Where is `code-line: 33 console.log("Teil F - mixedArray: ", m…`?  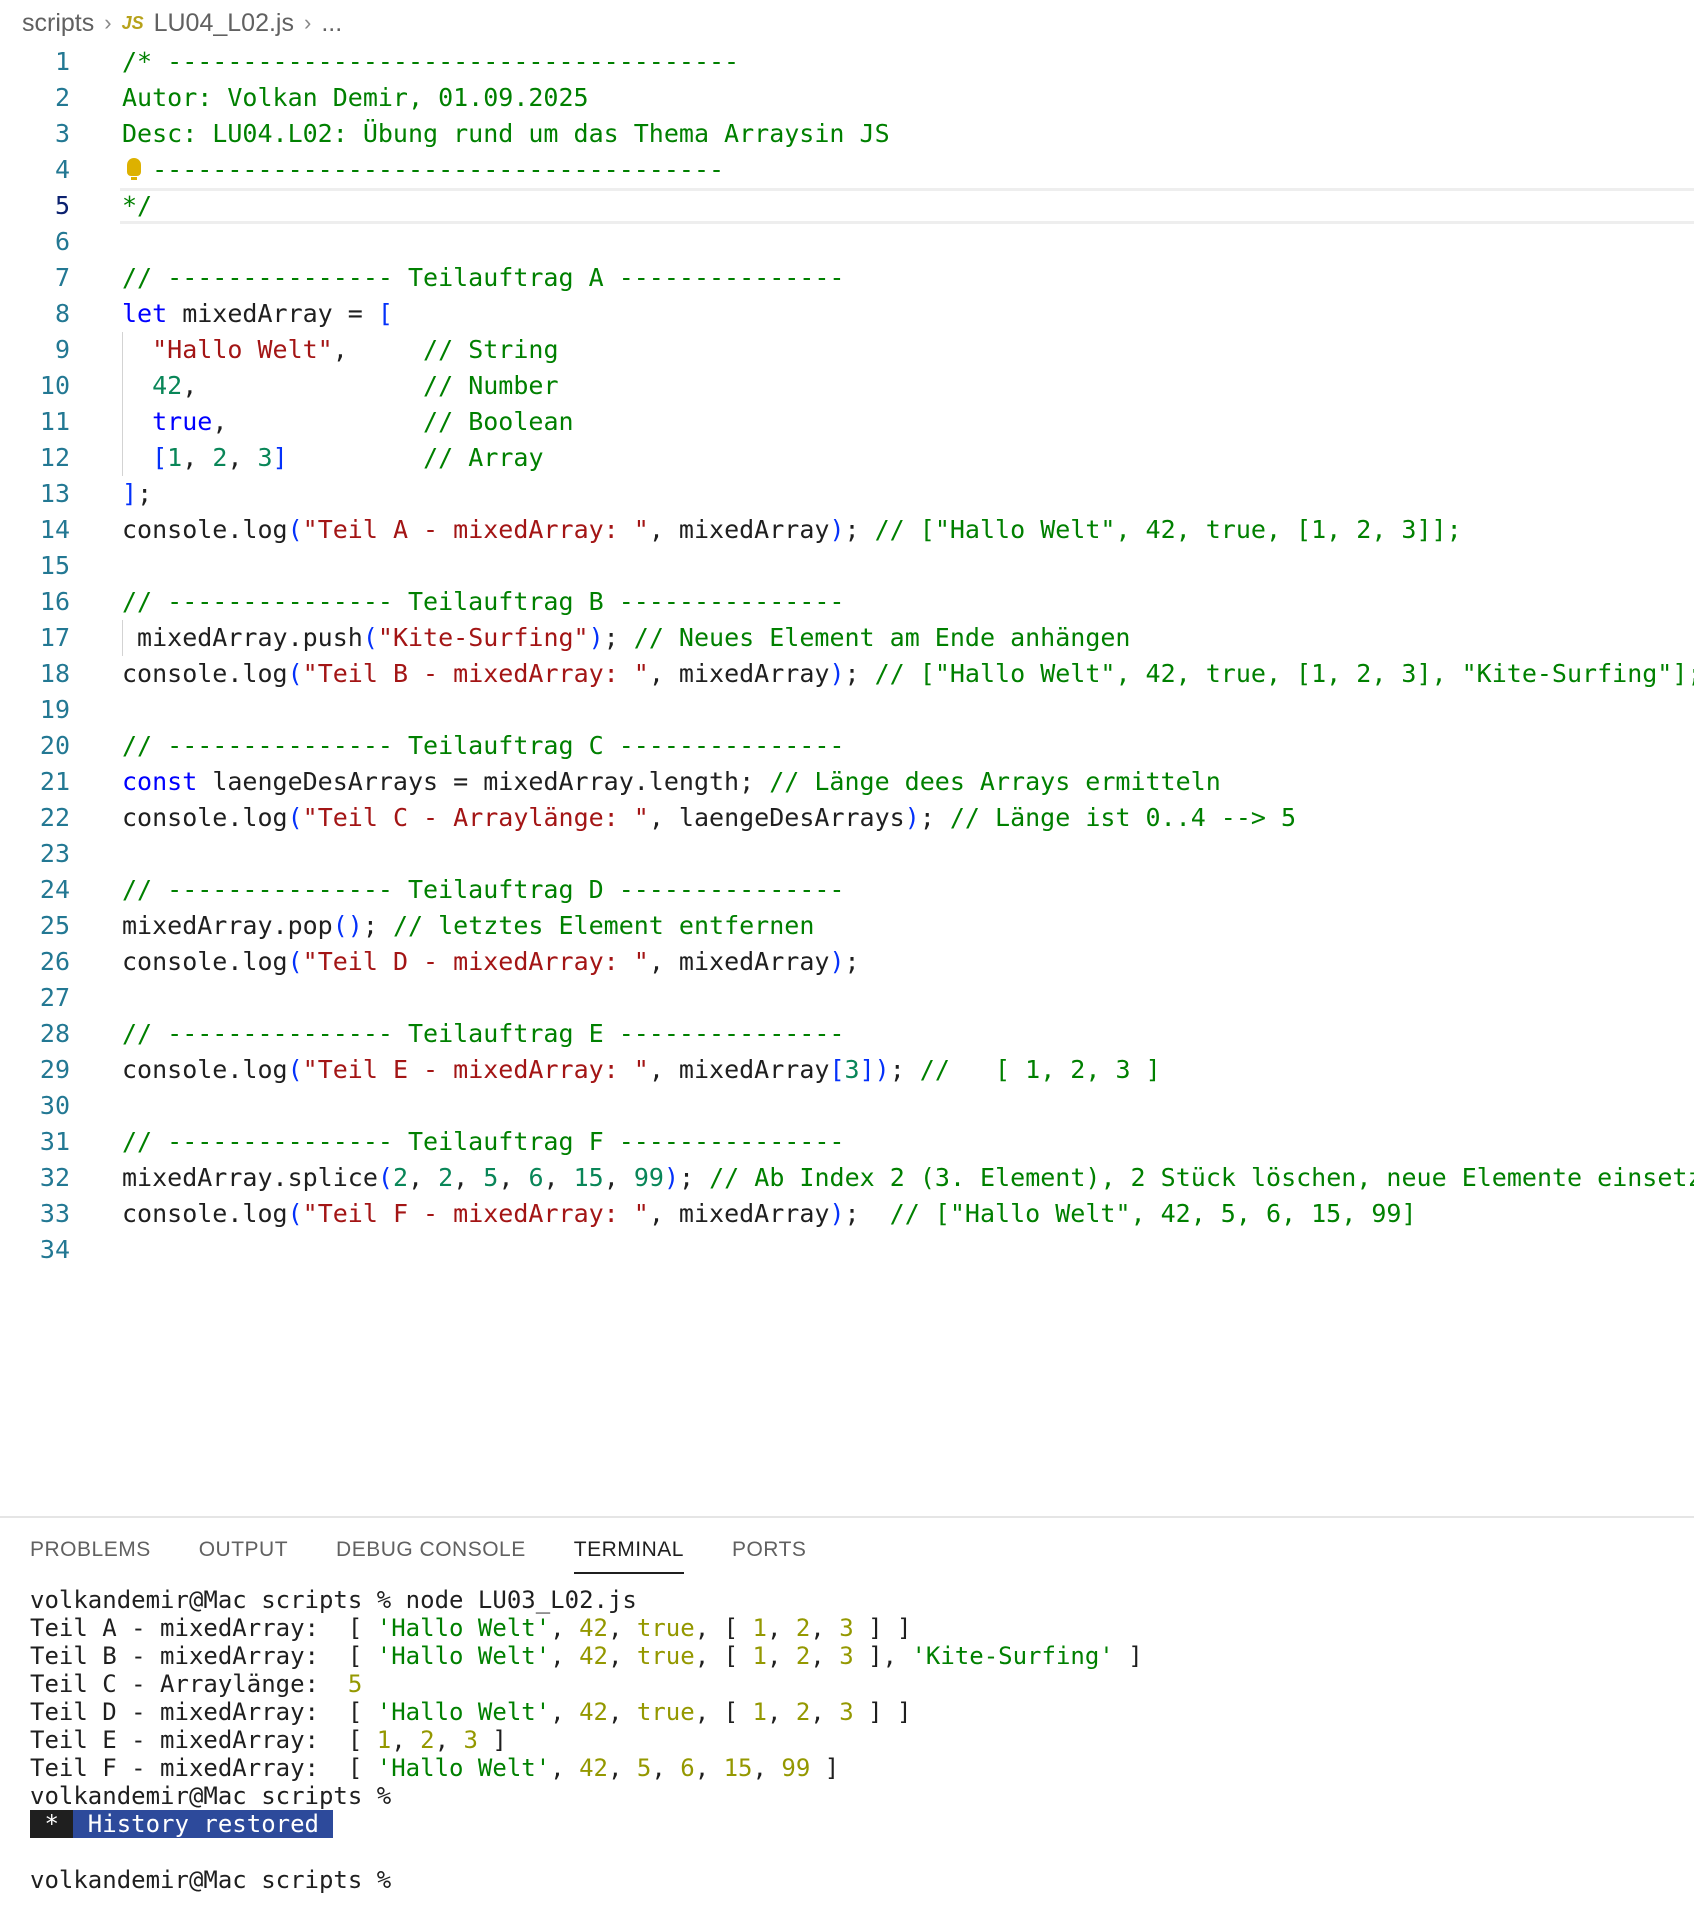 code-line: 33 console.log("Teil F - mixedArray: ", m… is located at coordinates (847, 1214).